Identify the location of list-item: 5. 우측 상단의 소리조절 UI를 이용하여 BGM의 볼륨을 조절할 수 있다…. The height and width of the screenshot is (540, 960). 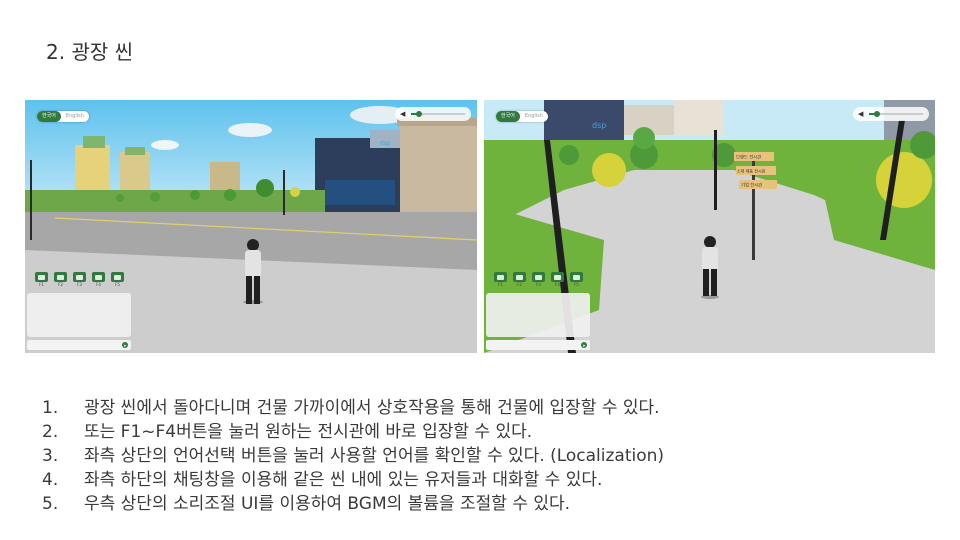
(306, 504).